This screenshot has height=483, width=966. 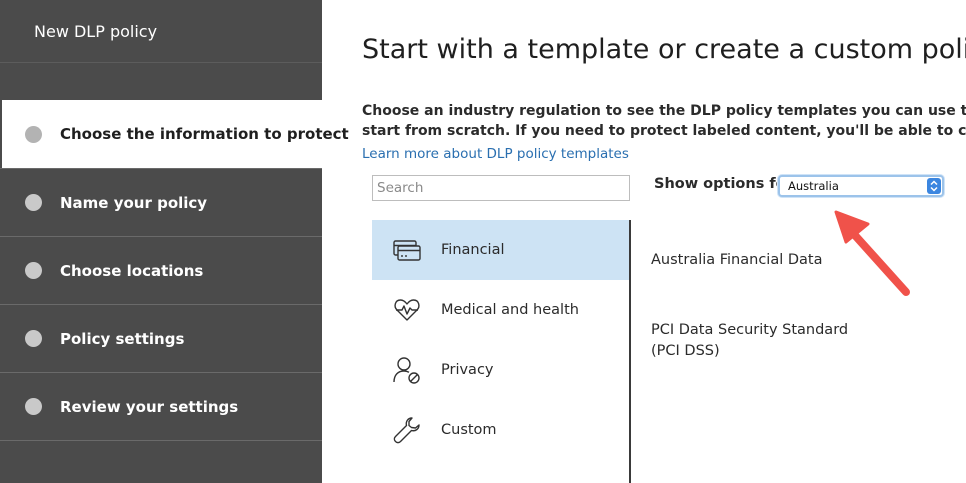 What do you see at coordinates (132, 270) in the screenshot?
I see `step-label: Choose locations` at bounding box center [132, 270].